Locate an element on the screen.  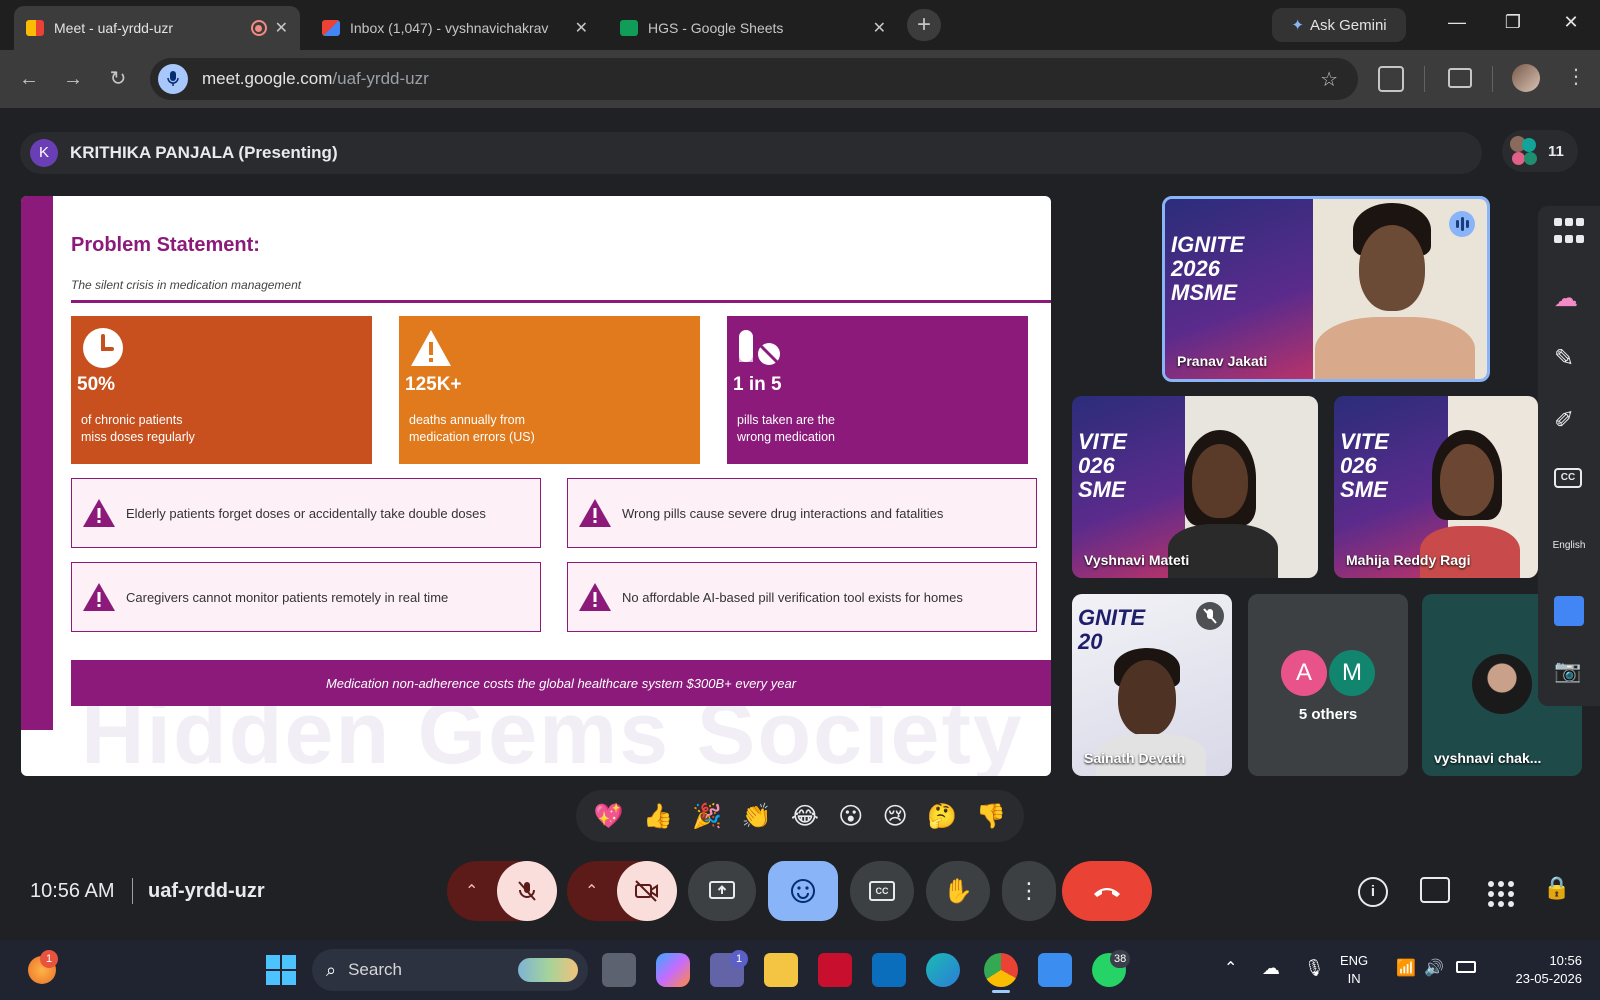
camera-snapshot-icon: 📷 is located at coordinates (1569, 673).